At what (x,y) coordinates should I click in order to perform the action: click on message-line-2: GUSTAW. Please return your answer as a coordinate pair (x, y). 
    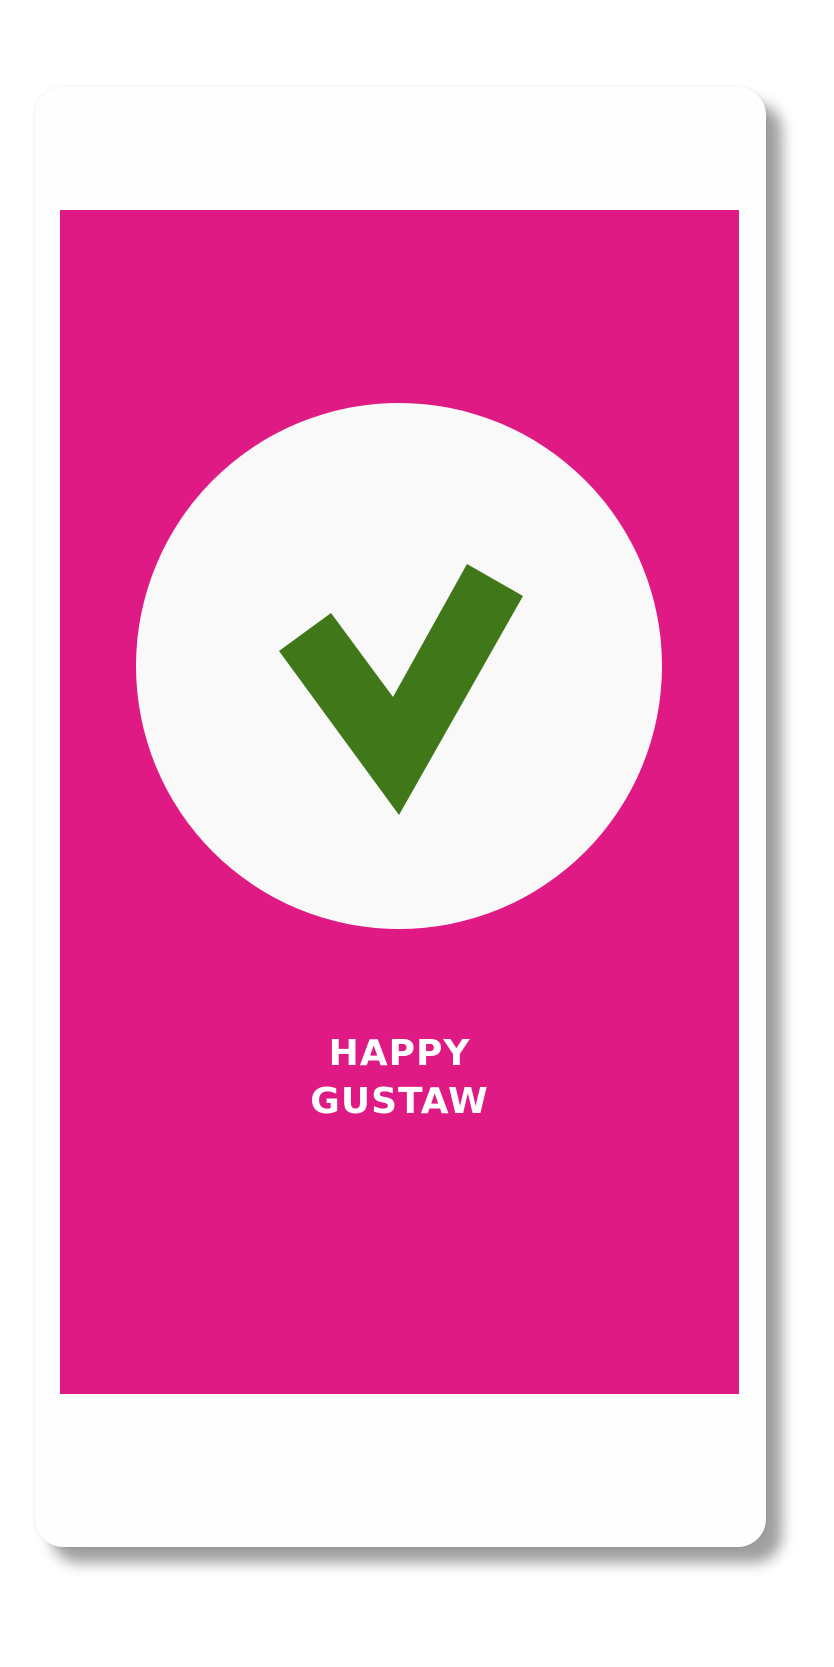
    Looking at the image, I should click on (399, 1101).